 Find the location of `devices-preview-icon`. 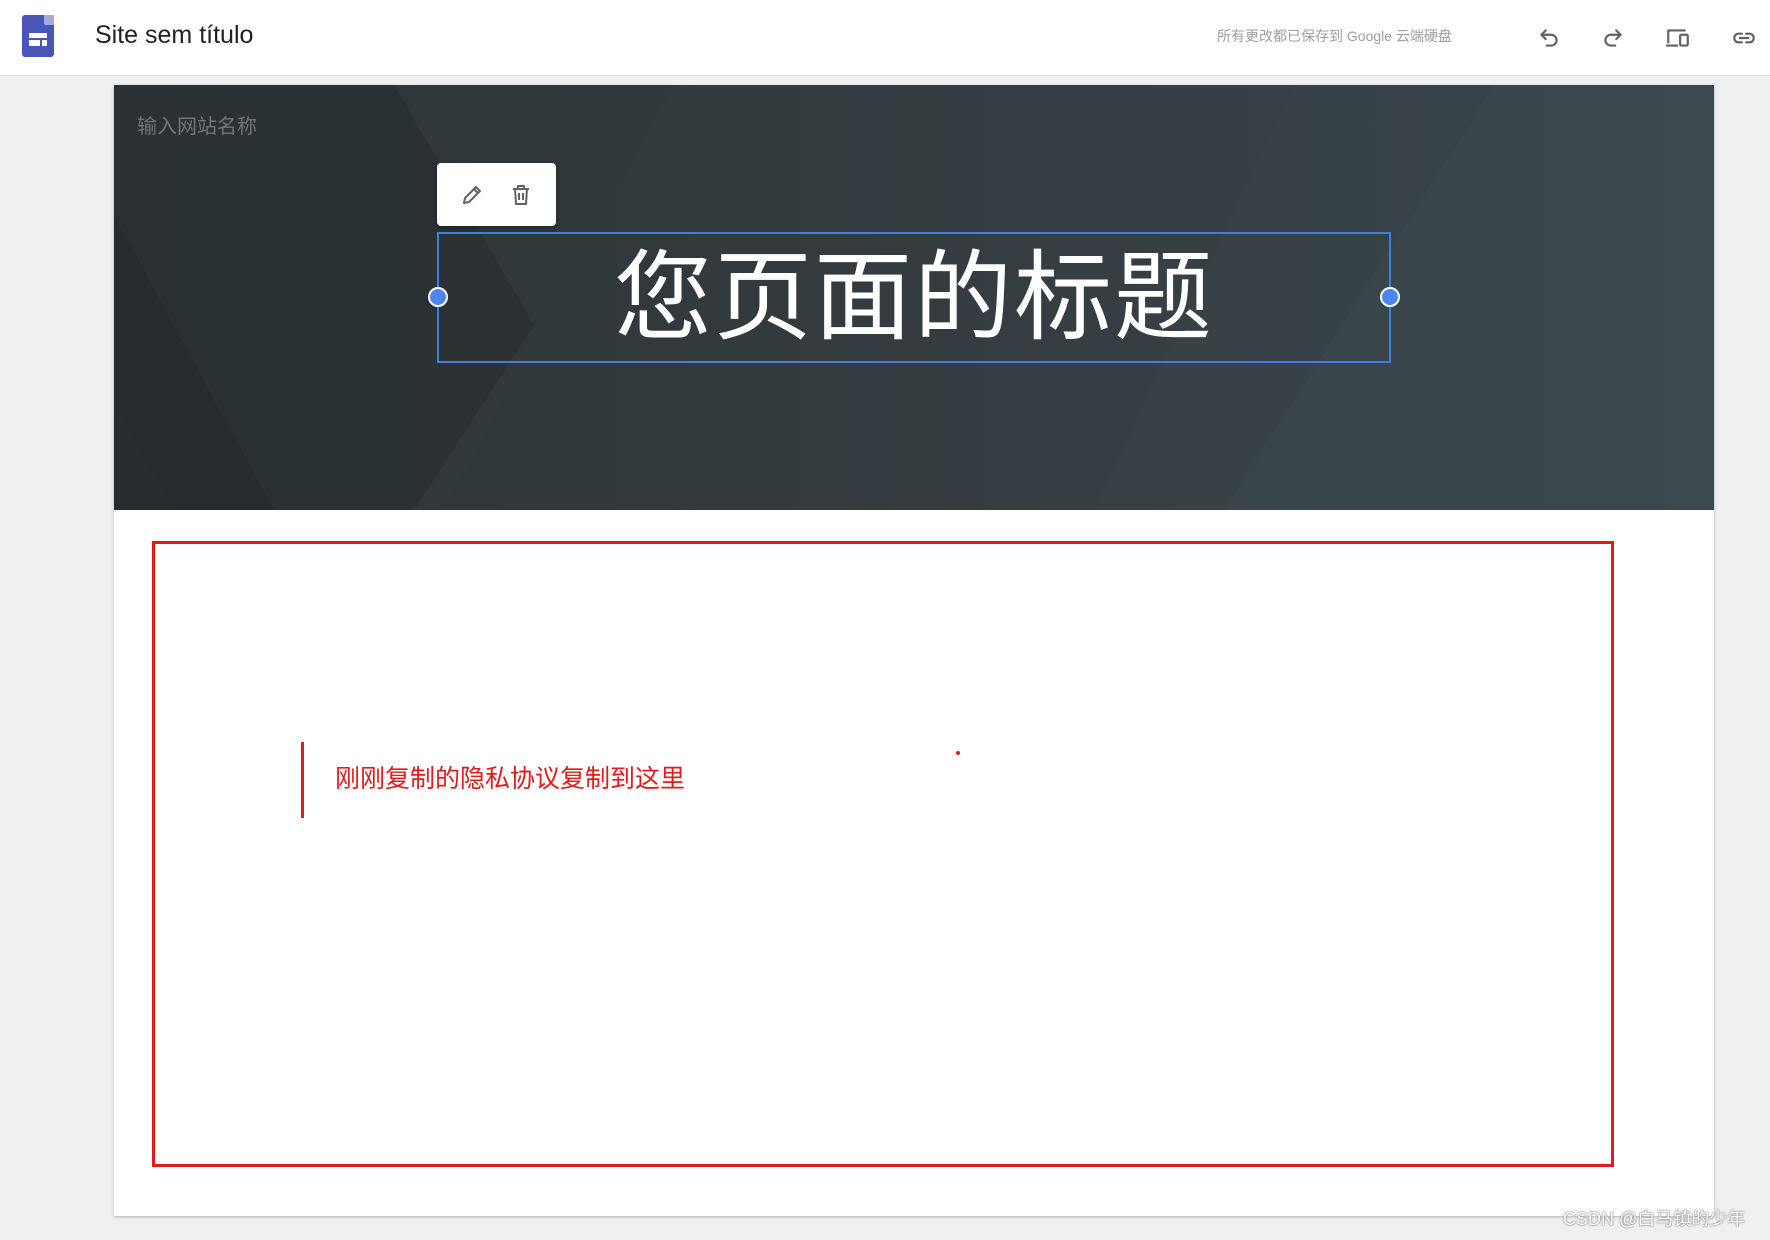

devices-preview-icon is located at coordinates (1677, 38).